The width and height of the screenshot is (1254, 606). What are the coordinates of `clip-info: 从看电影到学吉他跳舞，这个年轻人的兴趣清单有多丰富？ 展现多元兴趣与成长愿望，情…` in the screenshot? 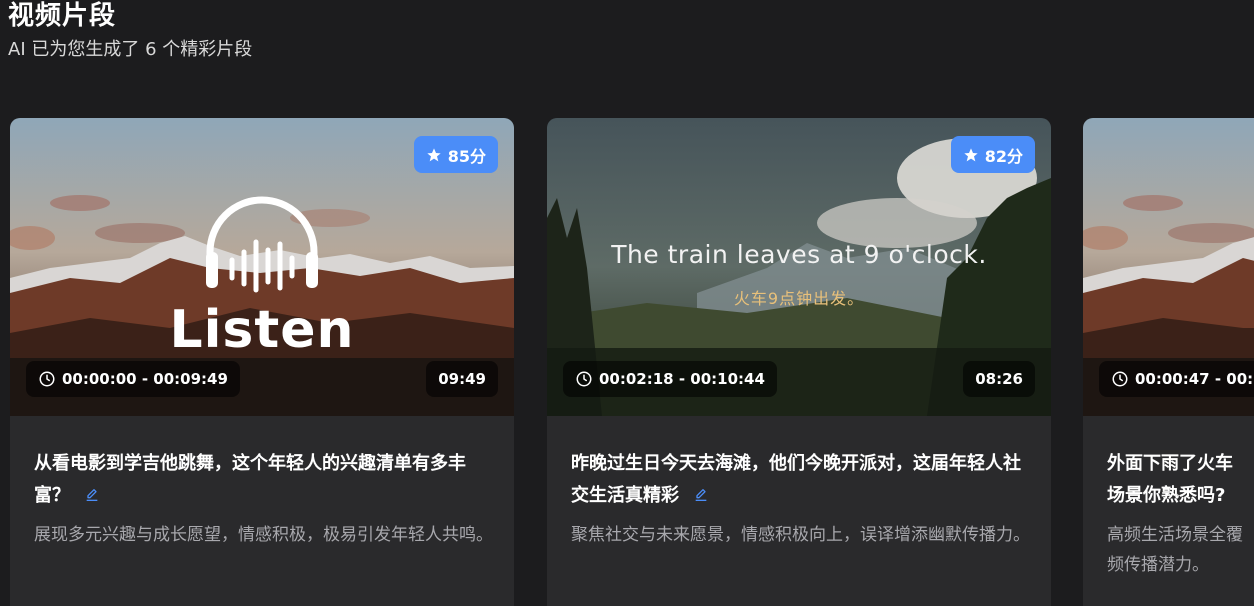 It's located at (264, 499).